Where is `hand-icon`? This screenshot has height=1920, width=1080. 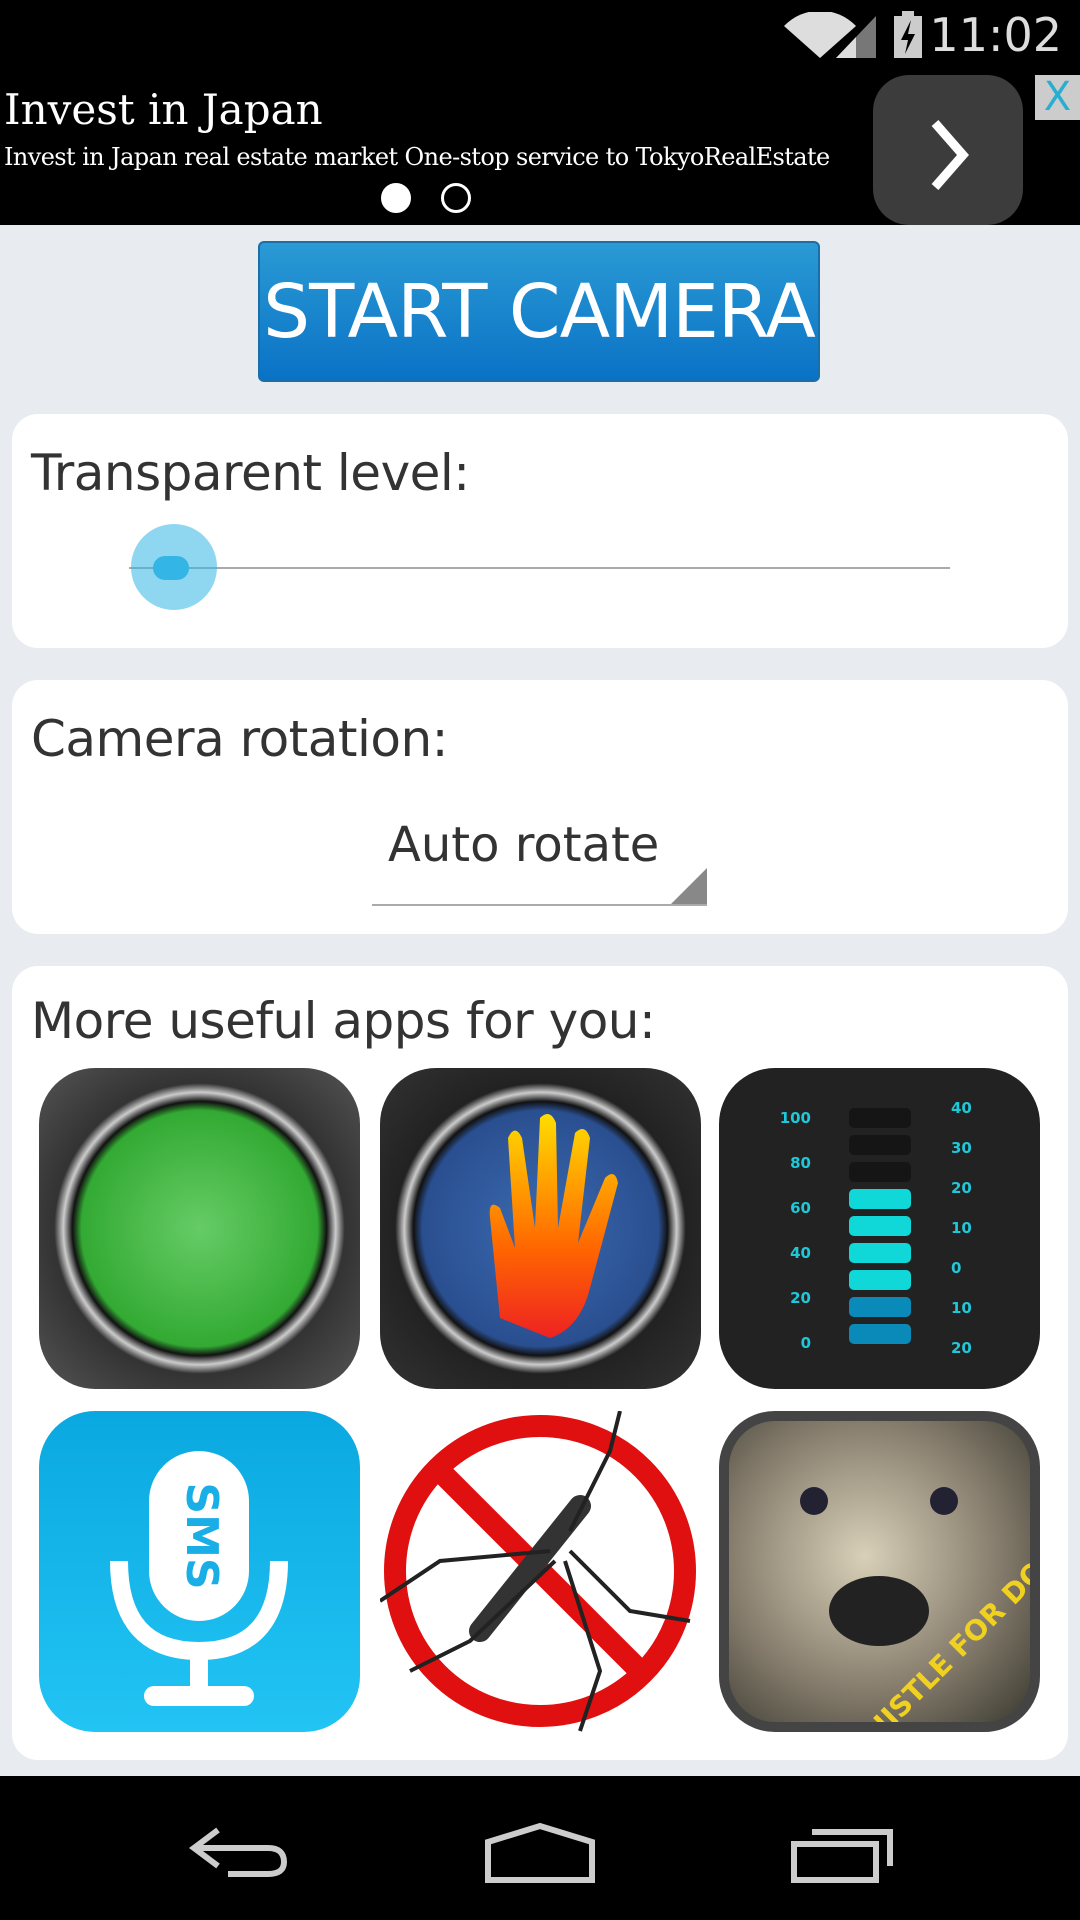
hand-icon is located at coordinates (553, 1226).